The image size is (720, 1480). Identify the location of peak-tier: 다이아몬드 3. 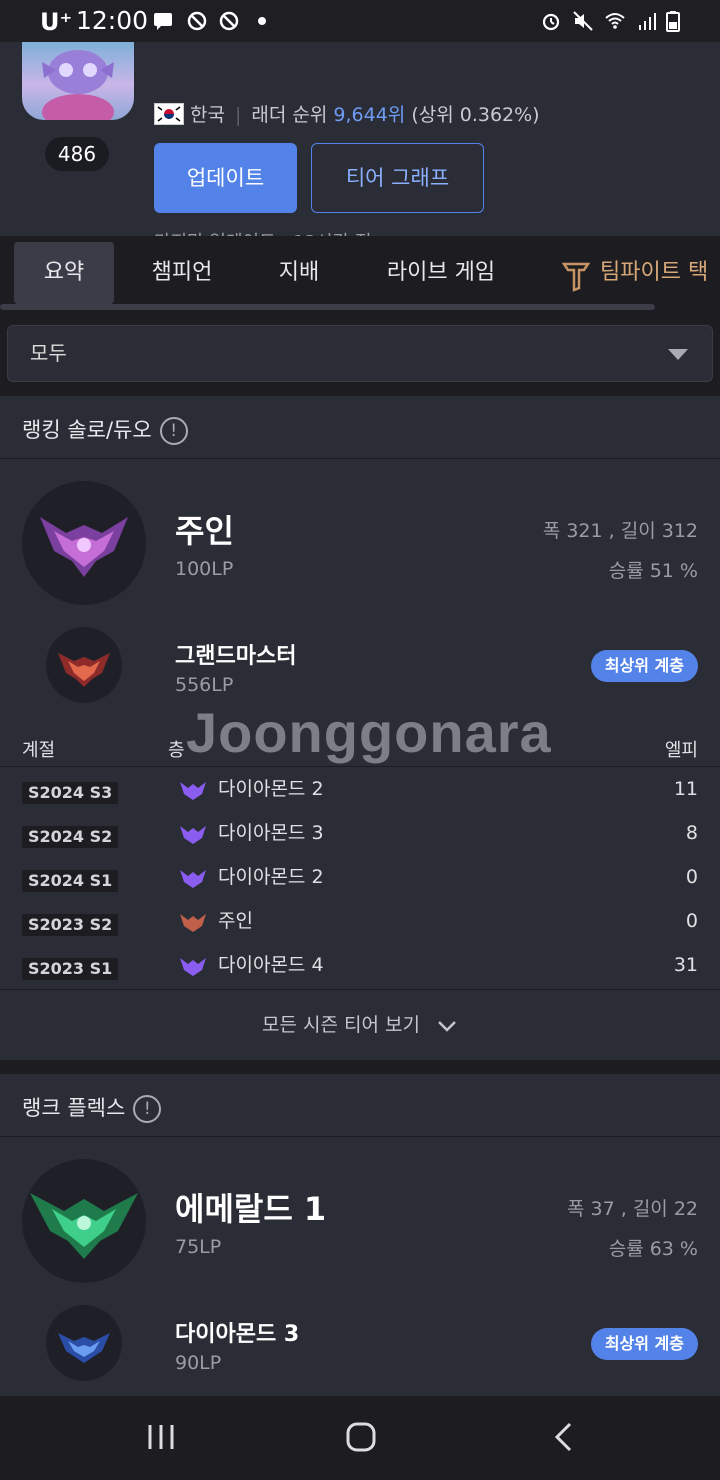
(237, 1334).